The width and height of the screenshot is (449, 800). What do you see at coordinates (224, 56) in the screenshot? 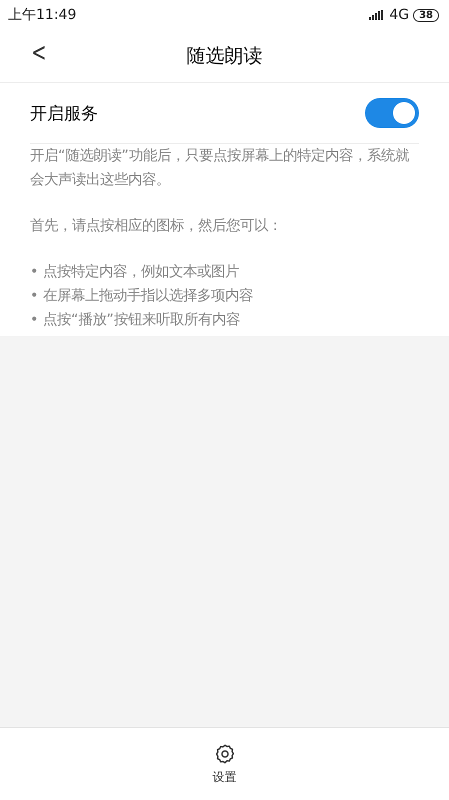
I see `page-title: 随选朗读` at bounding box center [224, 56].